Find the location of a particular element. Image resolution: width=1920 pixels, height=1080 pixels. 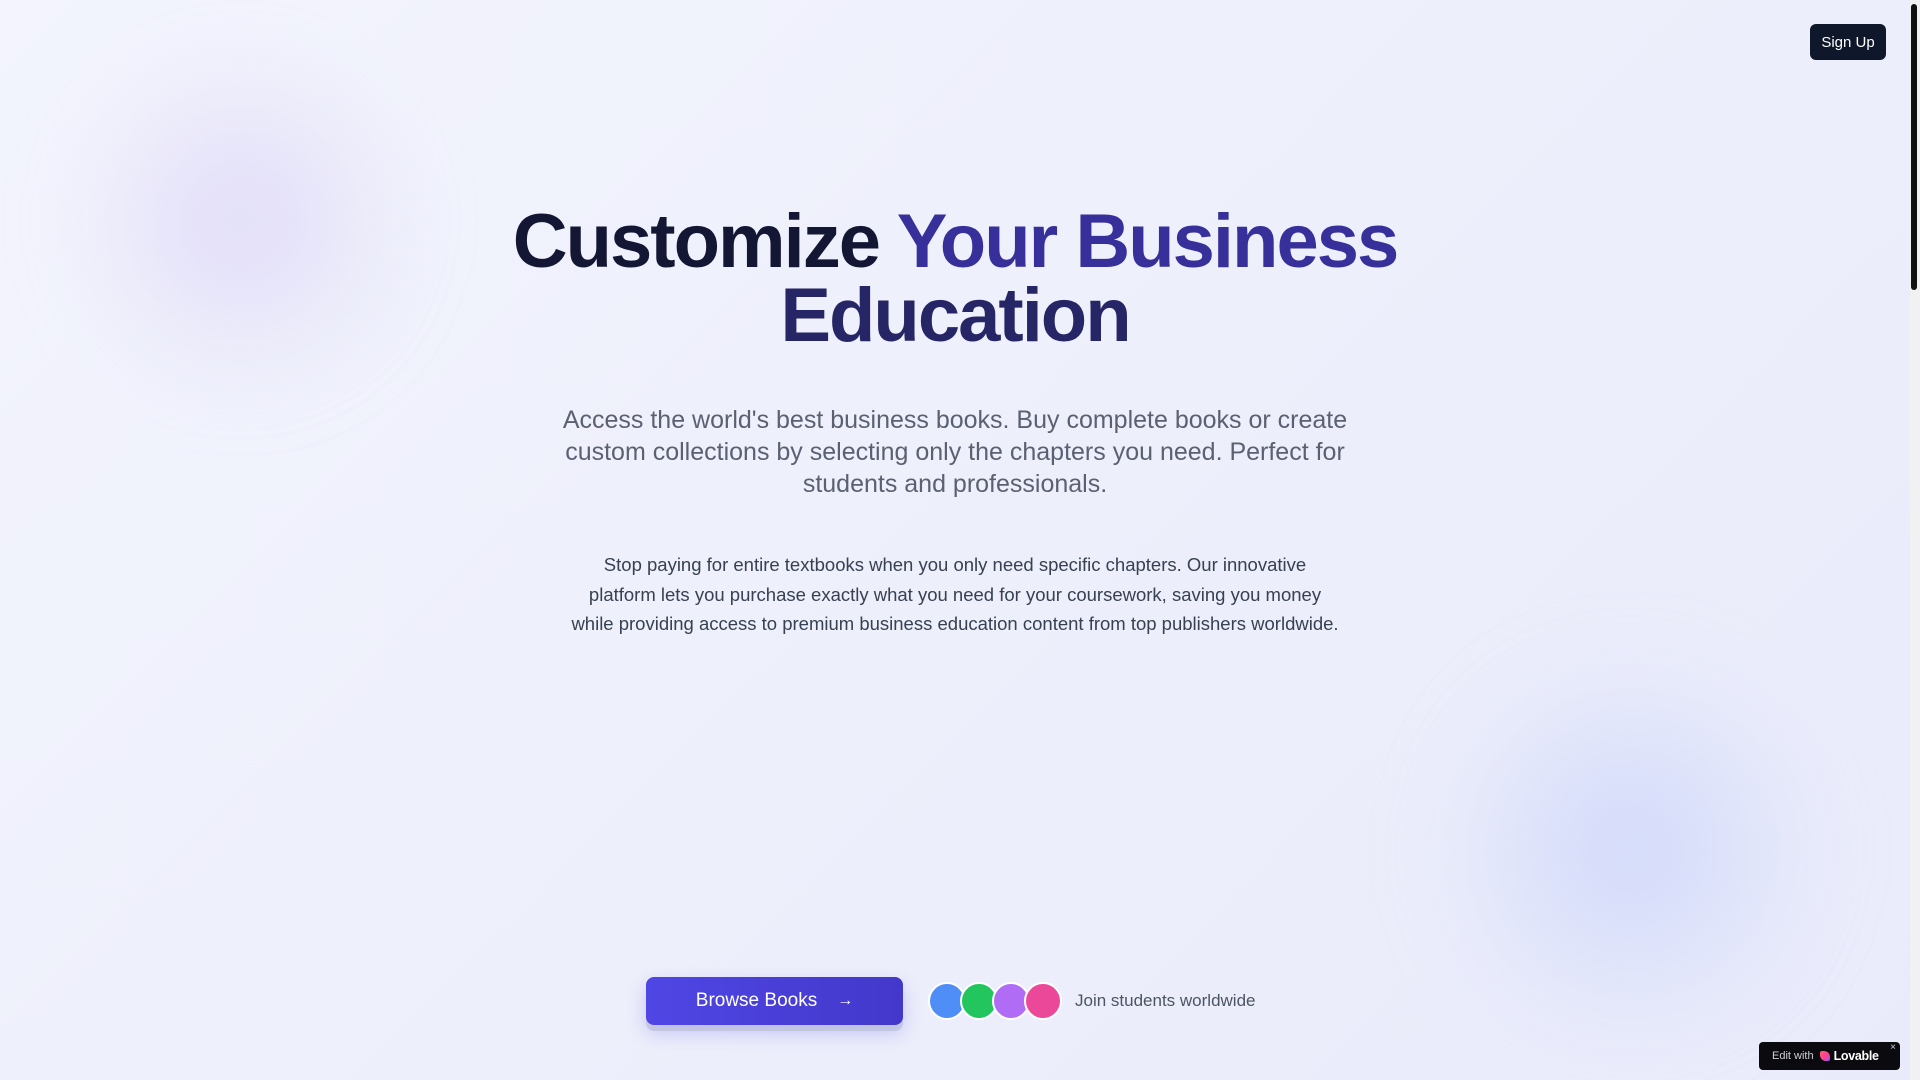

avatar is located at coordinates (1043, 1001).